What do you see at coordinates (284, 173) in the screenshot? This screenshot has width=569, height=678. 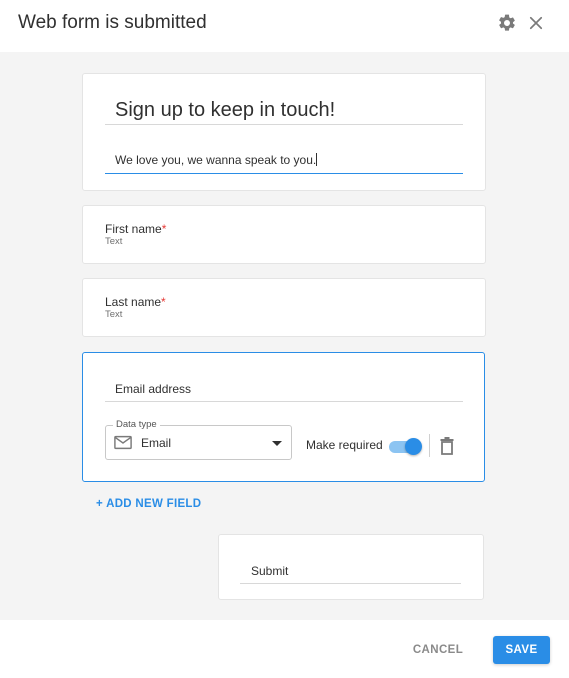 I see `form-description-underline` at bounding box center [284, 173].